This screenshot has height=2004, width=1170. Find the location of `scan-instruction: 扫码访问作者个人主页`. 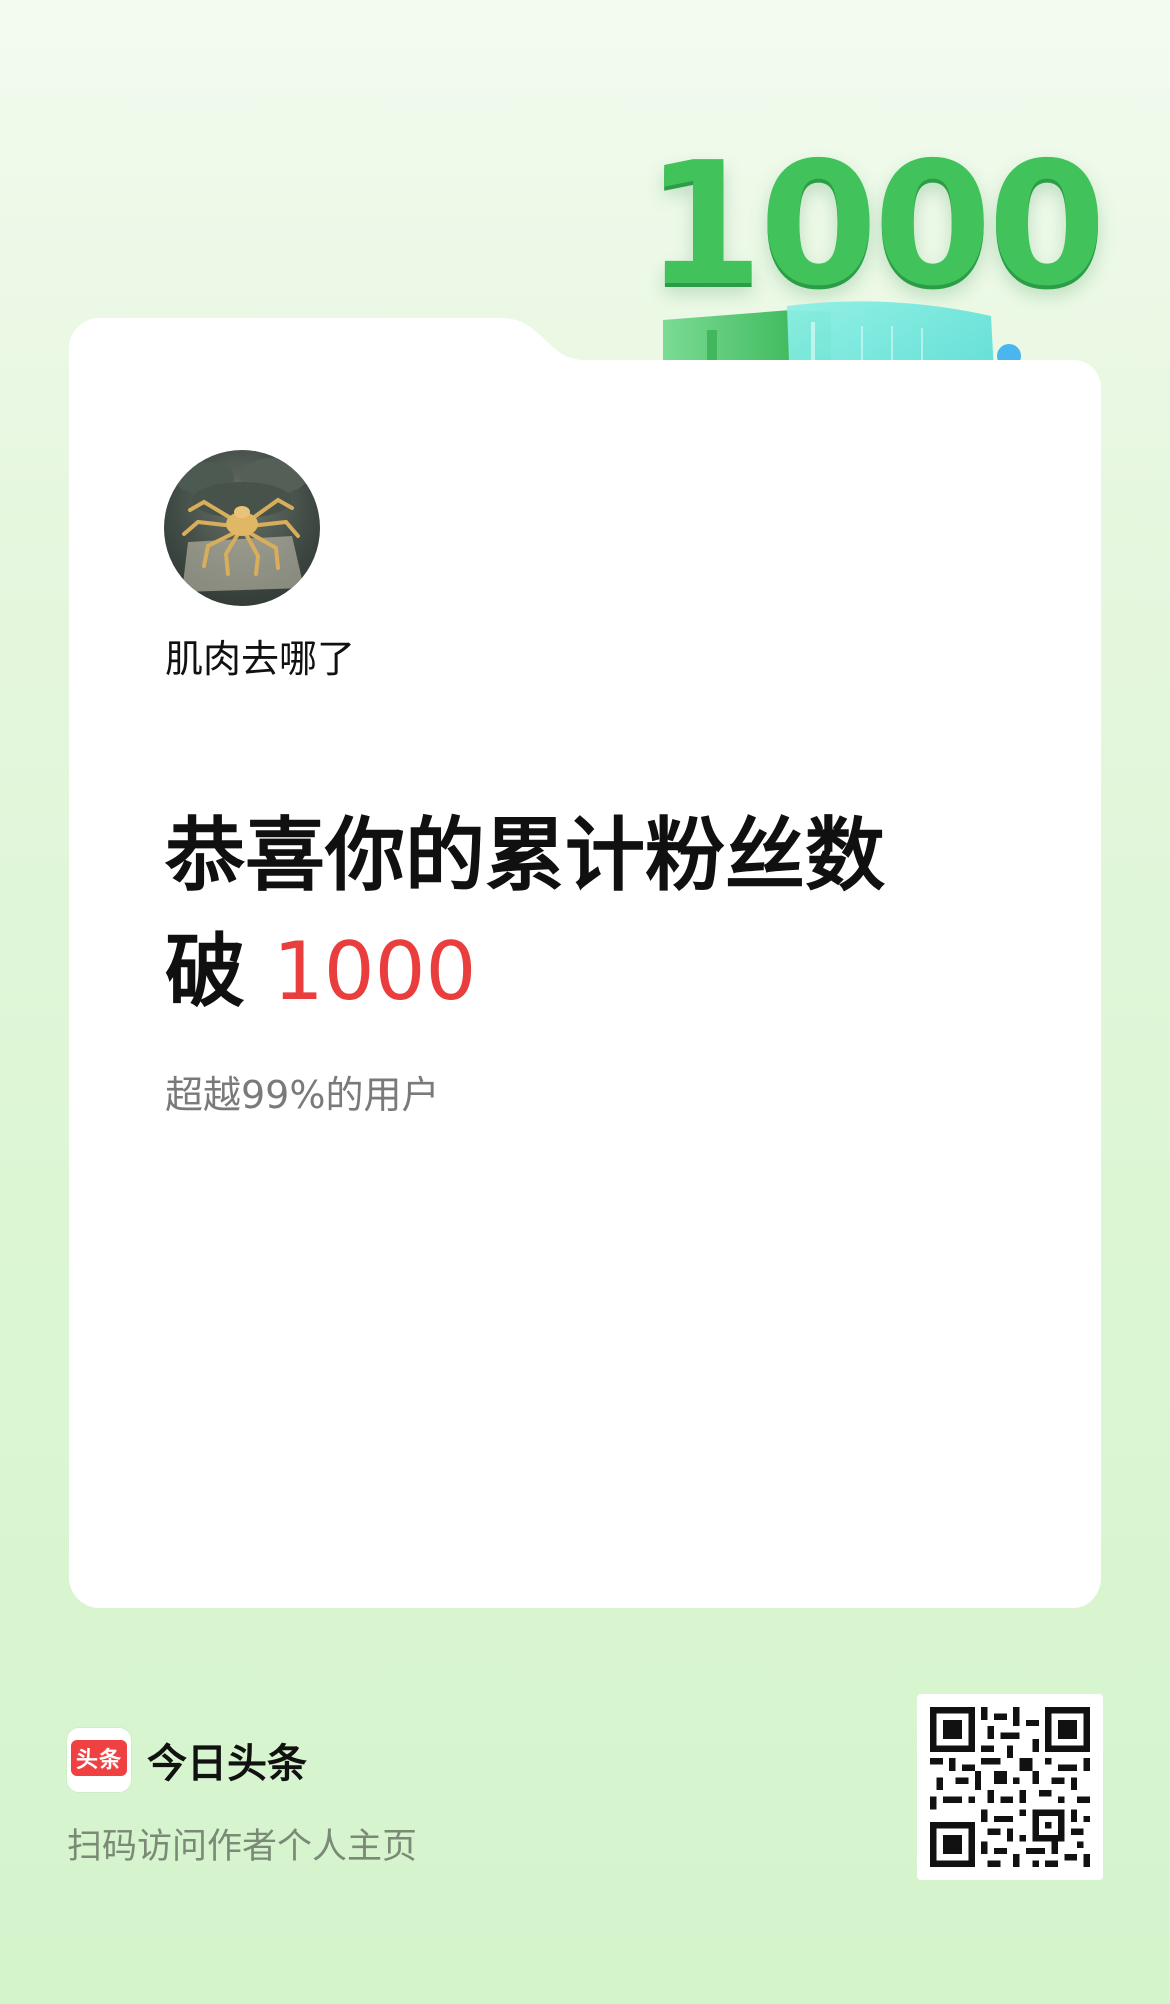

scan-instruction: 扫码访问作者个人主页 is located at coordinates (242, 1847).